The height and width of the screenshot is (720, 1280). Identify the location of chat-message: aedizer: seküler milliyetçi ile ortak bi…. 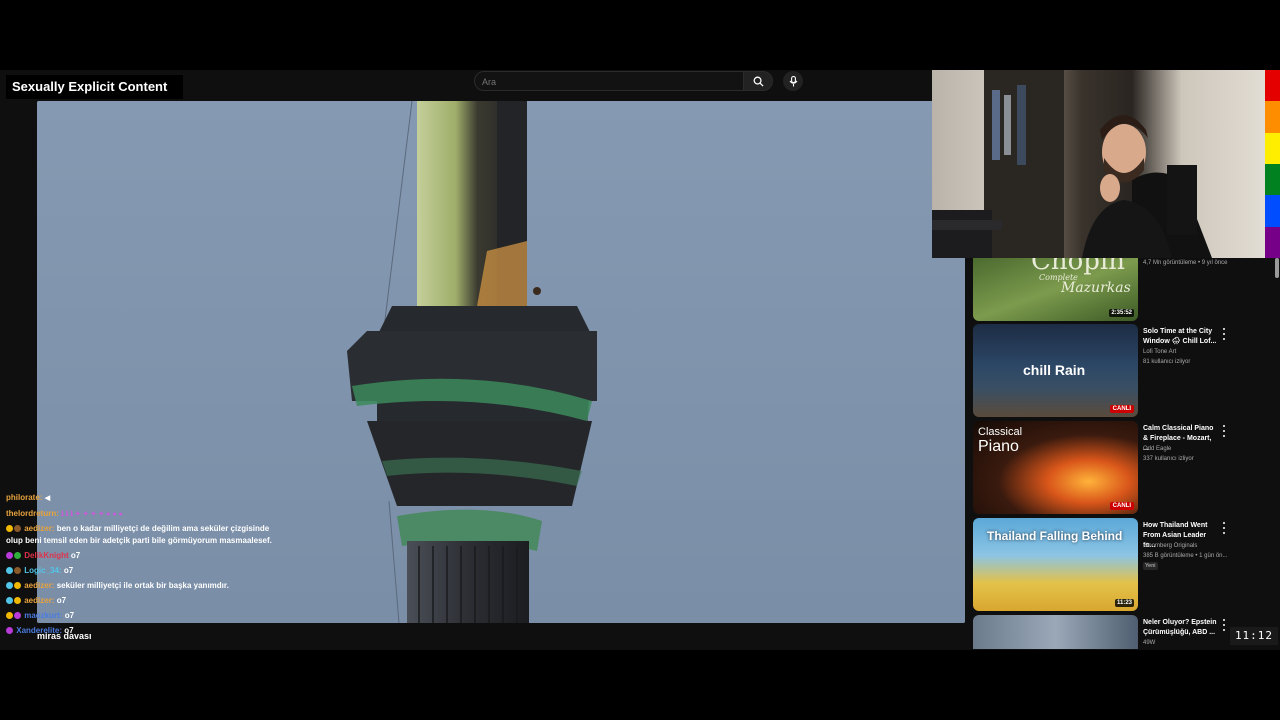
(141, 585).